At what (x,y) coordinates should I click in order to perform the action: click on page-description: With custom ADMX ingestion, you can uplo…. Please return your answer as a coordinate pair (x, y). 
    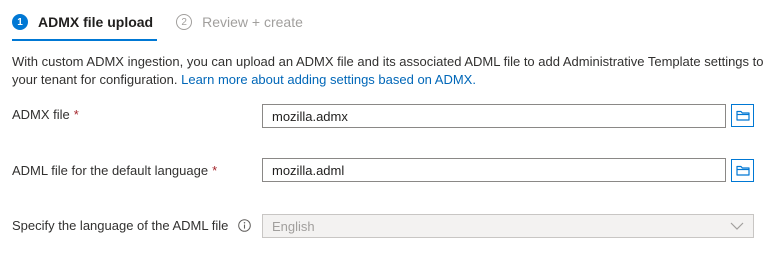
    Looking at the image, I should click on (392, 71).